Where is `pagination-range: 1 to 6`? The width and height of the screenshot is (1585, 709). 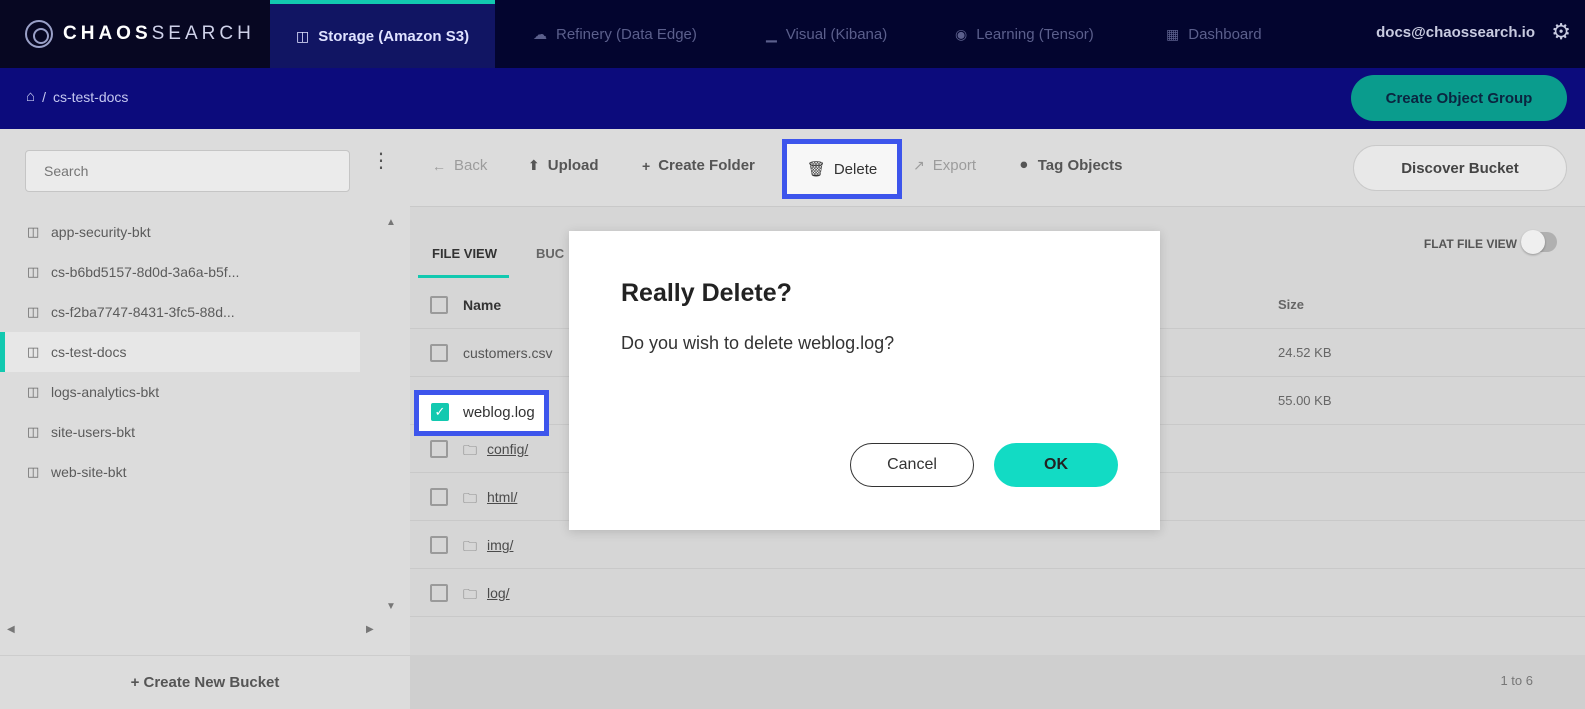
pagination-range: 1 to 6 is located at coordinates (1516, 680).